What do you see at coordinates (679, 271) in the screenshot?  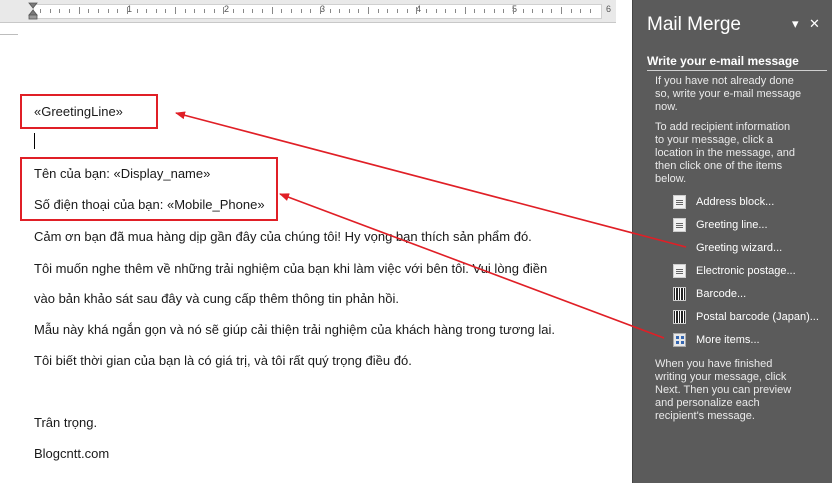 I see `postage-icon` at bounding box center [679, 271].